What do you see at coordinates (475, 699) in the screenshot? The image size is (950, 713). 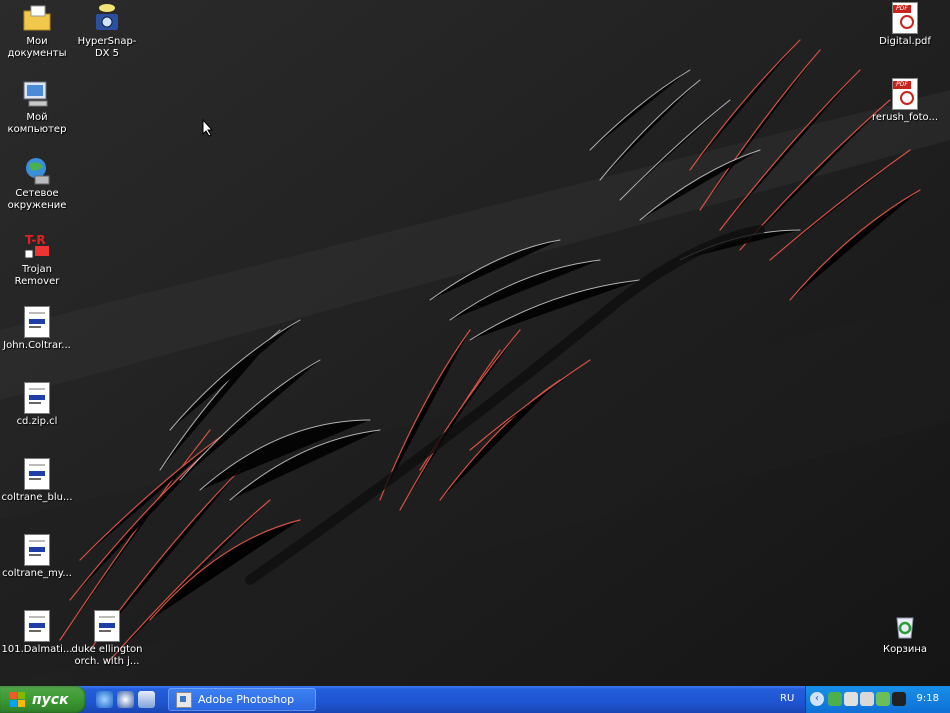 I see `taskbar: пуск Adobe Photoshop RU ‹ 9:18` at bounding box center [475, 699].